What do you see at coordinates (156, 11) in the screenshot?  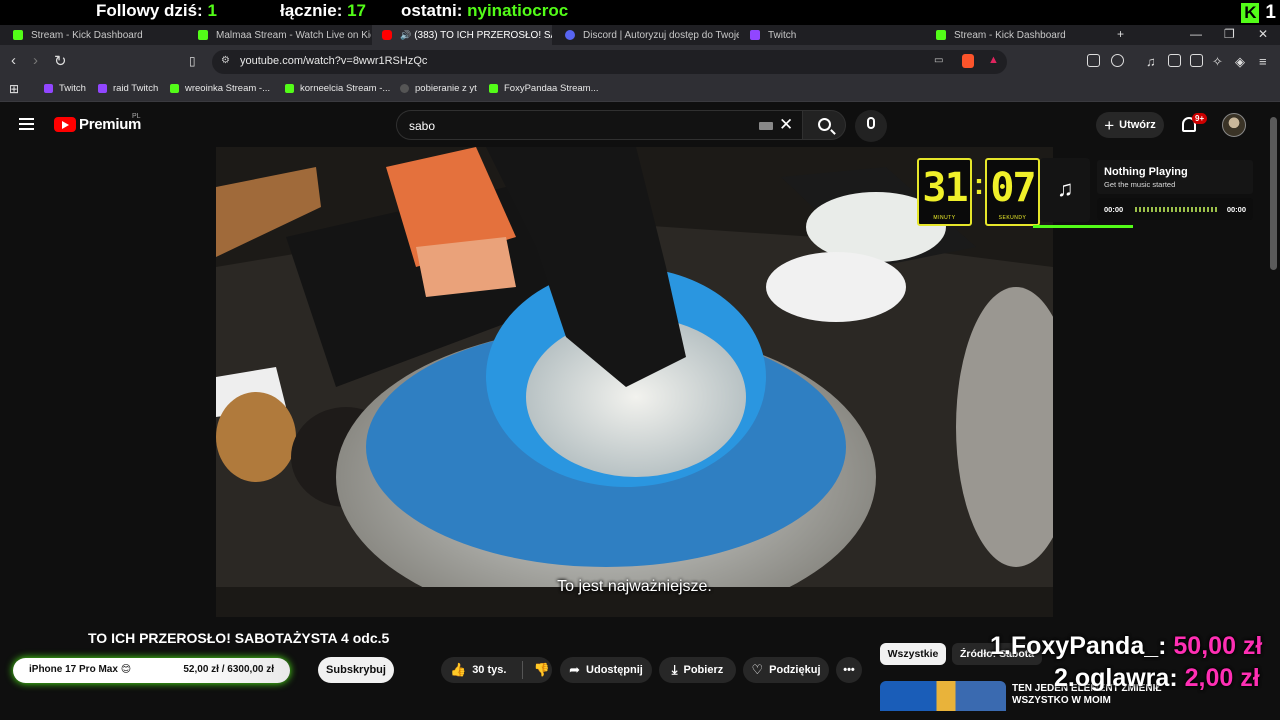 I see `followers-today: Followy dziś: 1` at bounding box center [156, 11].